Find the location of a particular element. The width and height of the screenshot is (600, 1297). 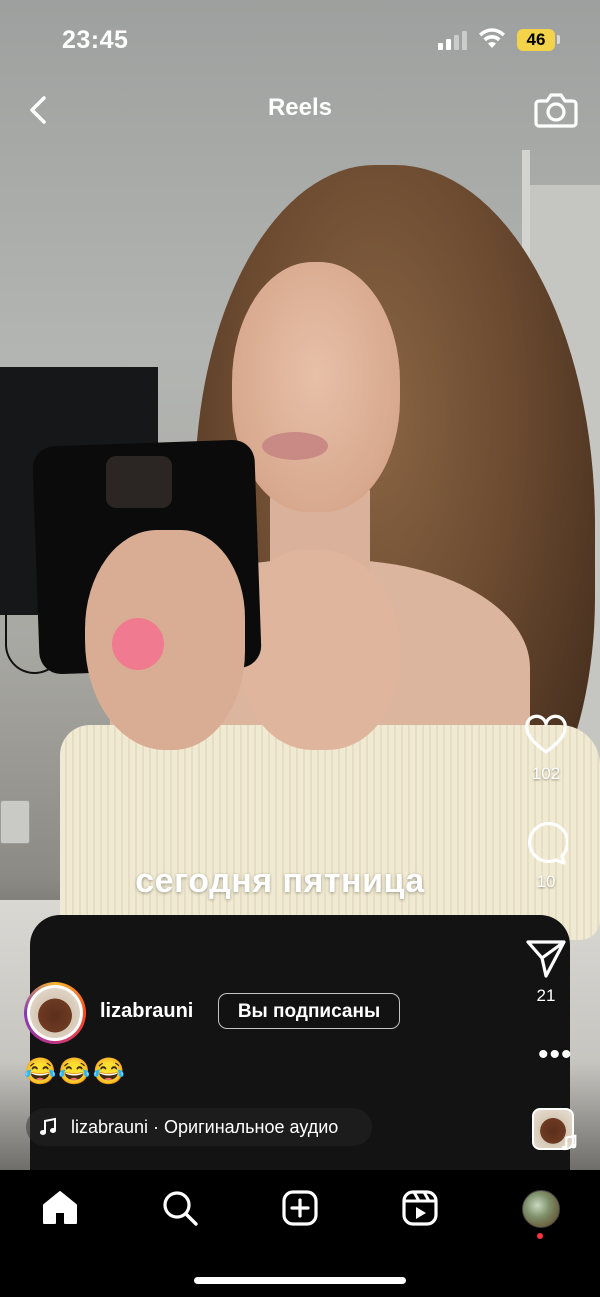

comment-icon is located at coordinates (548, 843).